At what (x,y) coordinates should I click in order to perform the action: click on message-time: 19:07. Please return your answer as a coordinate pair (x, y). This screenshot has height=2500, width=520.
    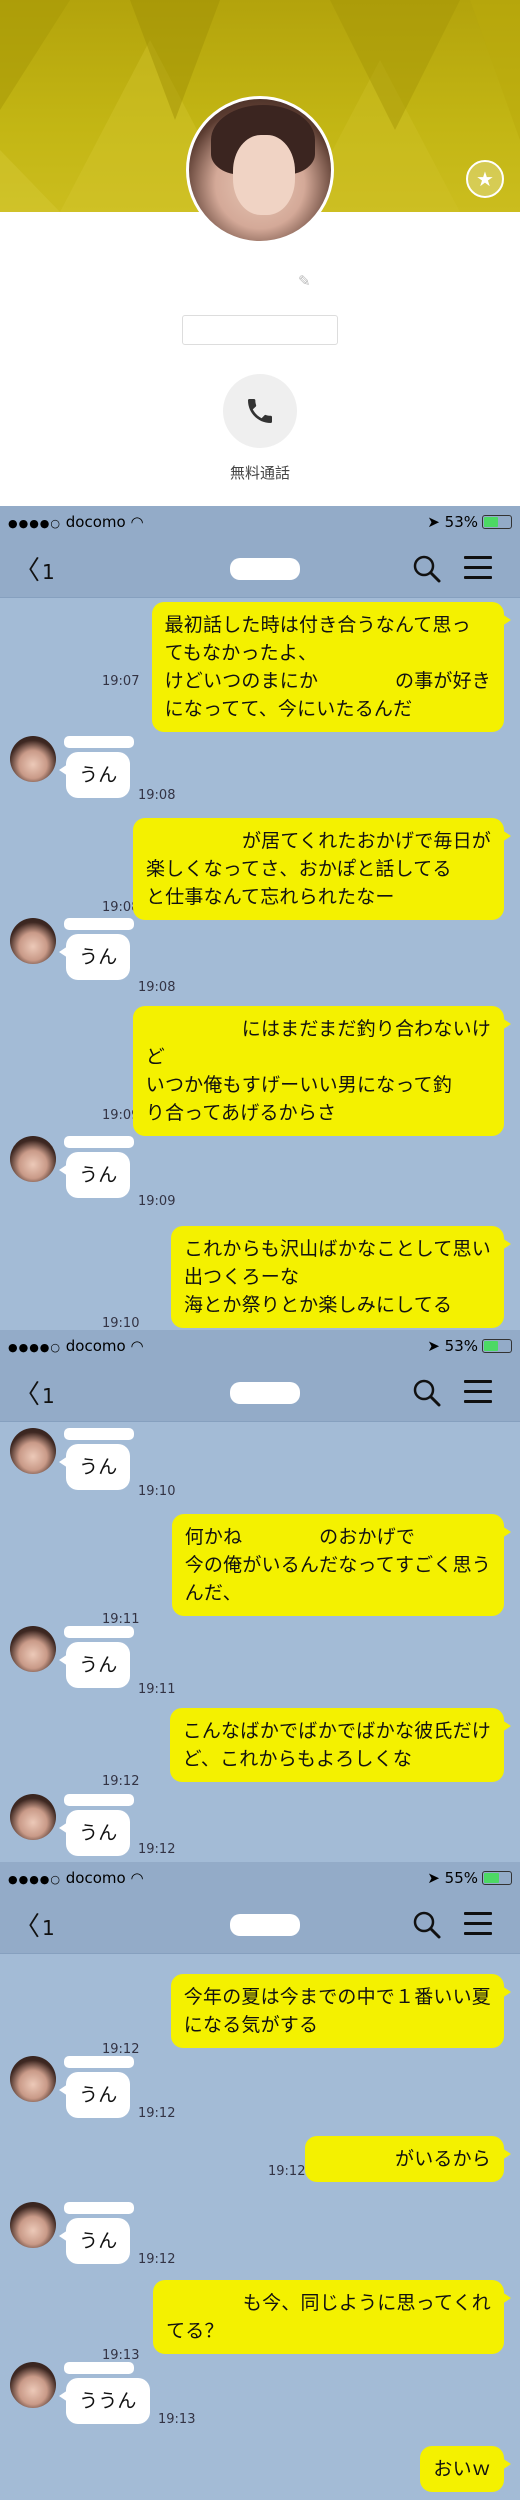
    Looking at the image, I should click on (121, 681).